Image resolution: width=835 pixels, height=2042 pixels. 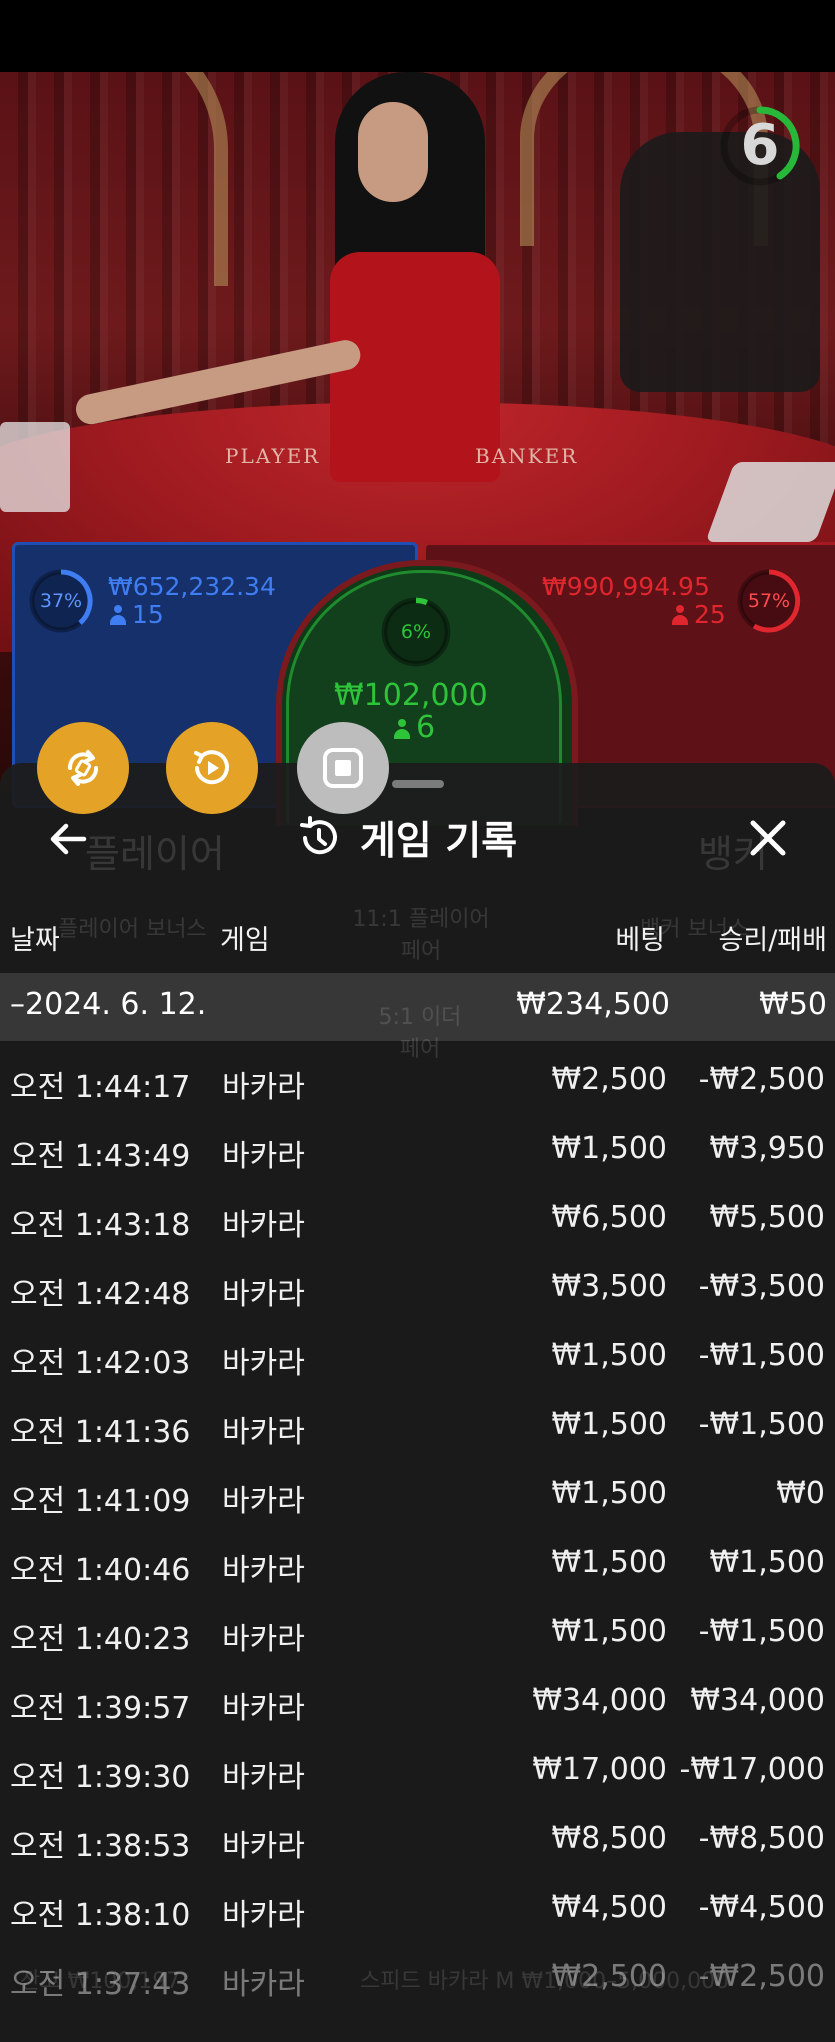 I want to click on row-time: 오전 1:39:57, so click(x=100, y=1708).